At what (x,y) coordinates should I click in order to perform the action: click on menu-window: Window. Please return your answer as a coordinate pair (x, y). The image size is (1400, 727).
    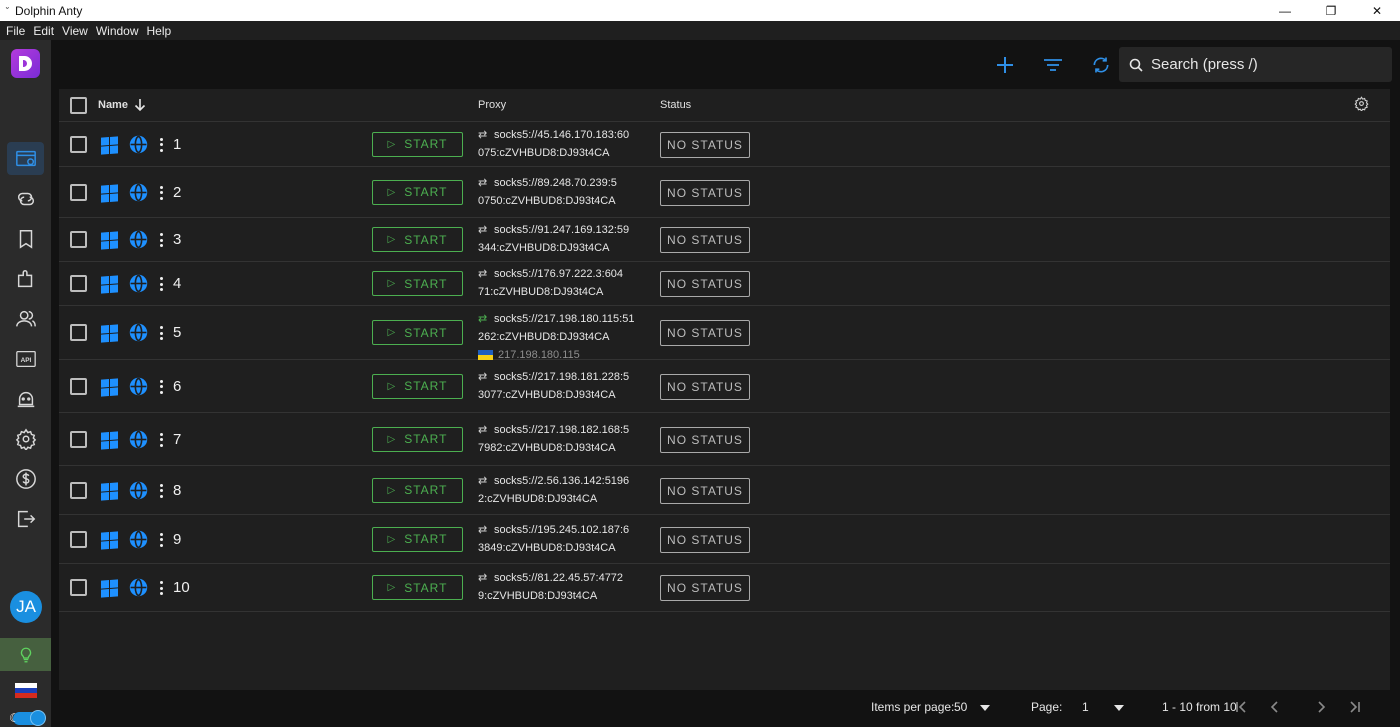
    Looking at the image, I should click on (117, 31).